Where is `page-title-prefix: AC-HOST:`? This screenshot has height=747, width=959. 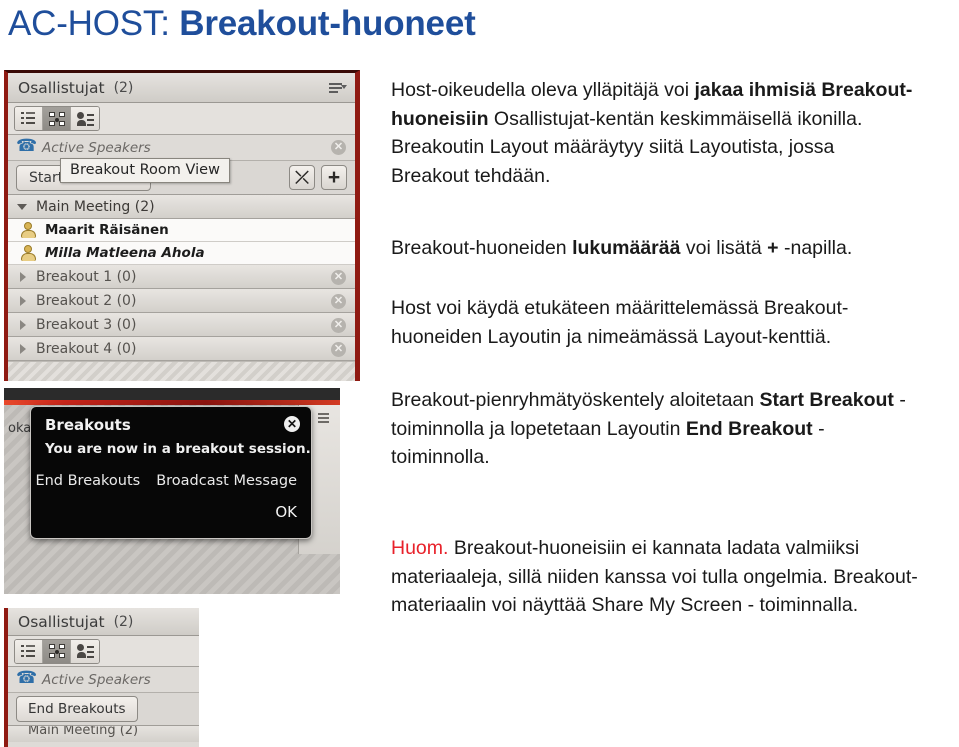
page-title-prefix: AC-HOST: is located at coordinates (94, 23).